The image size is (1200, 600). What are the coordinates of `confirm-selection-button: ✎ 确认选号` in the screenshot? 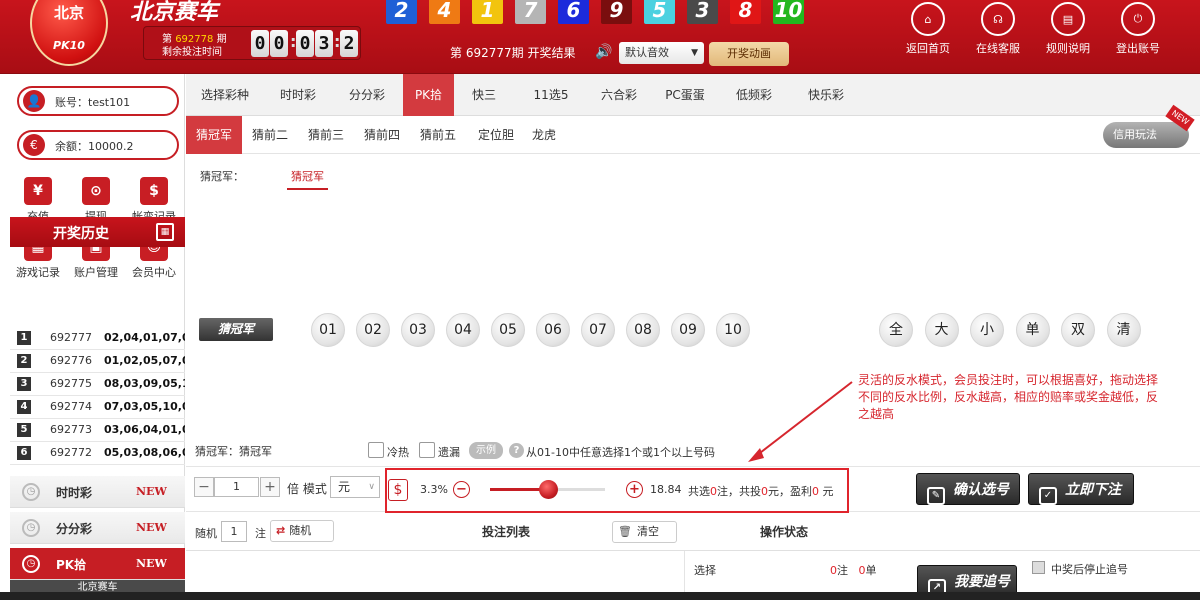 It's located at (968, 489).